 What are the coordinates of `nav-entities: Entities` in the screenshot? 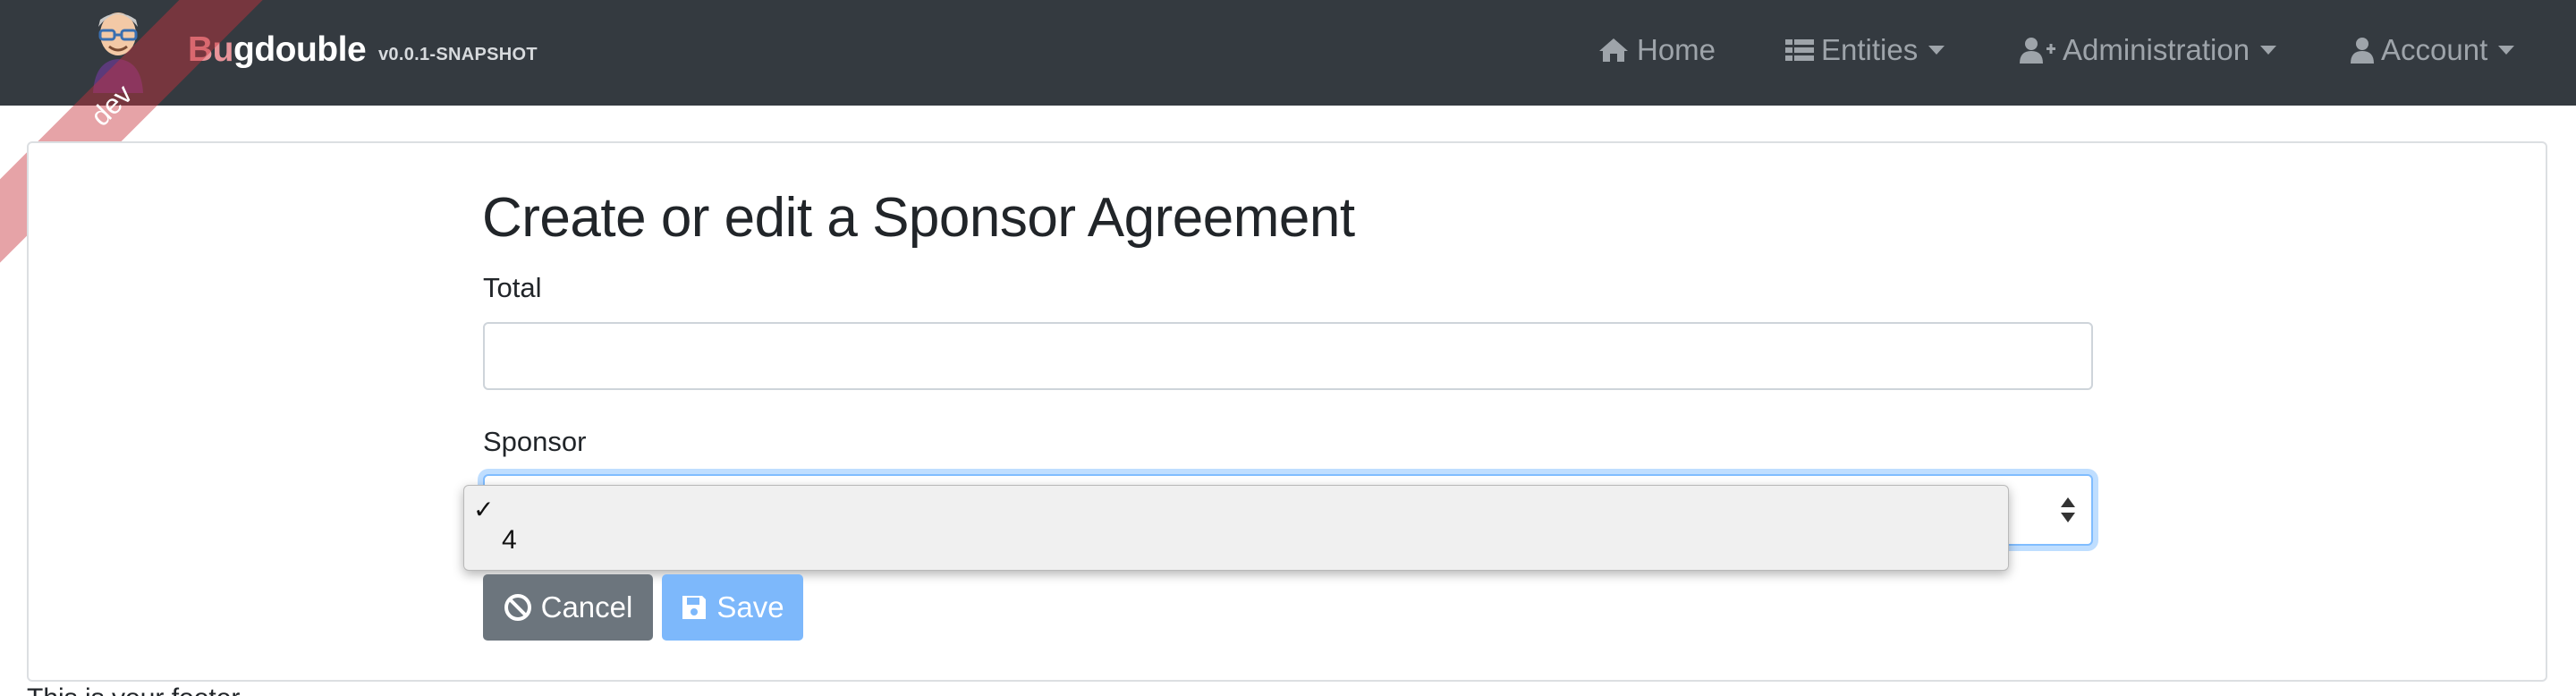 It's located at (1865, 50).